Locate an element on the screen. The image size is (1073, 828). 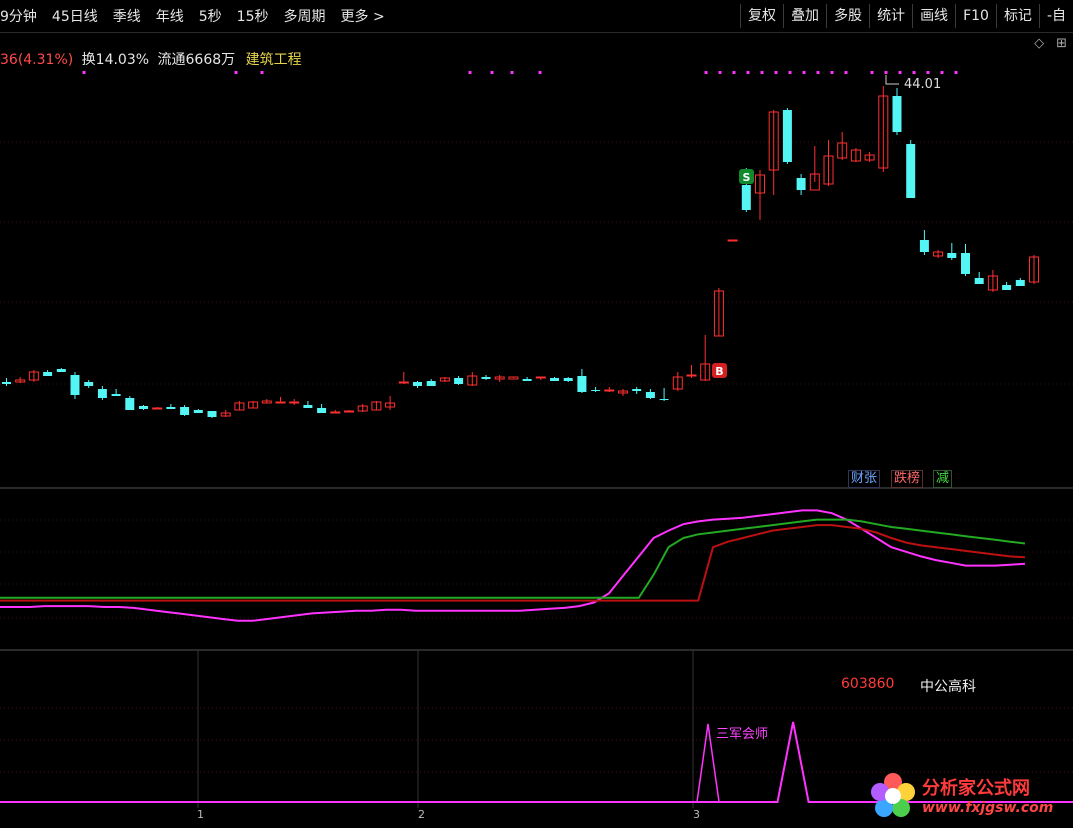
watermark-title: 分析家公式网 is located at coordinates (976, 788).